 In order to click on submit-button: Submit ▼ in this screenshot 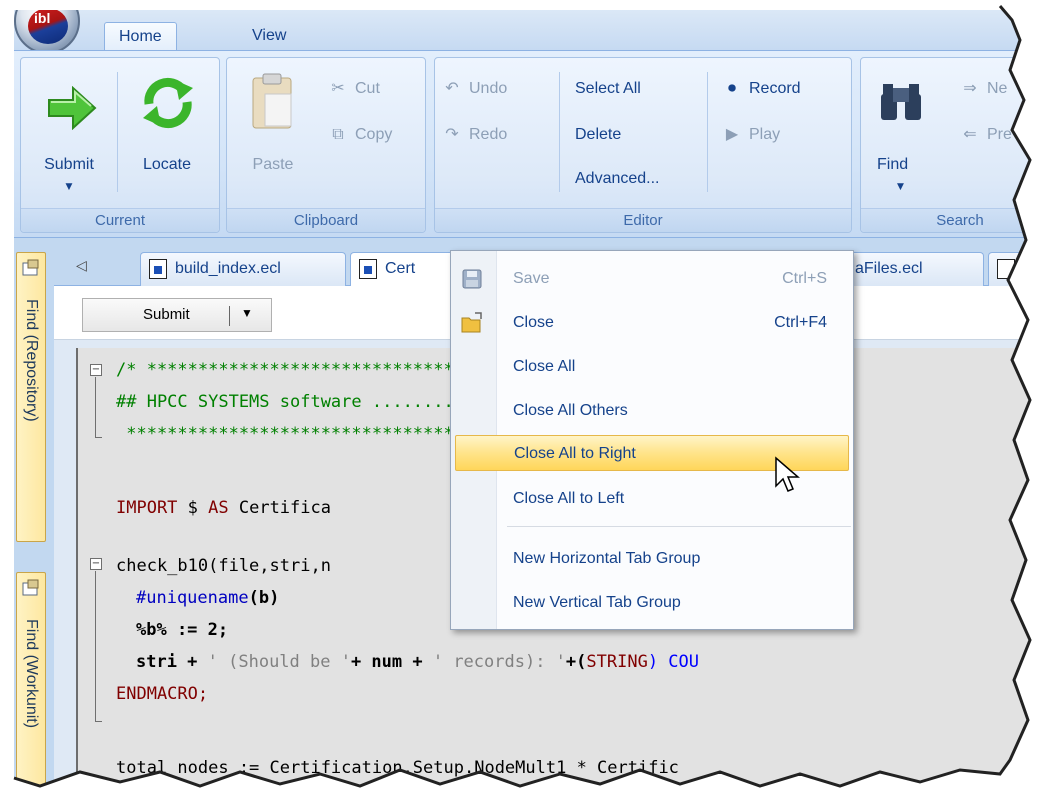, I will do `click(69, 131)`.